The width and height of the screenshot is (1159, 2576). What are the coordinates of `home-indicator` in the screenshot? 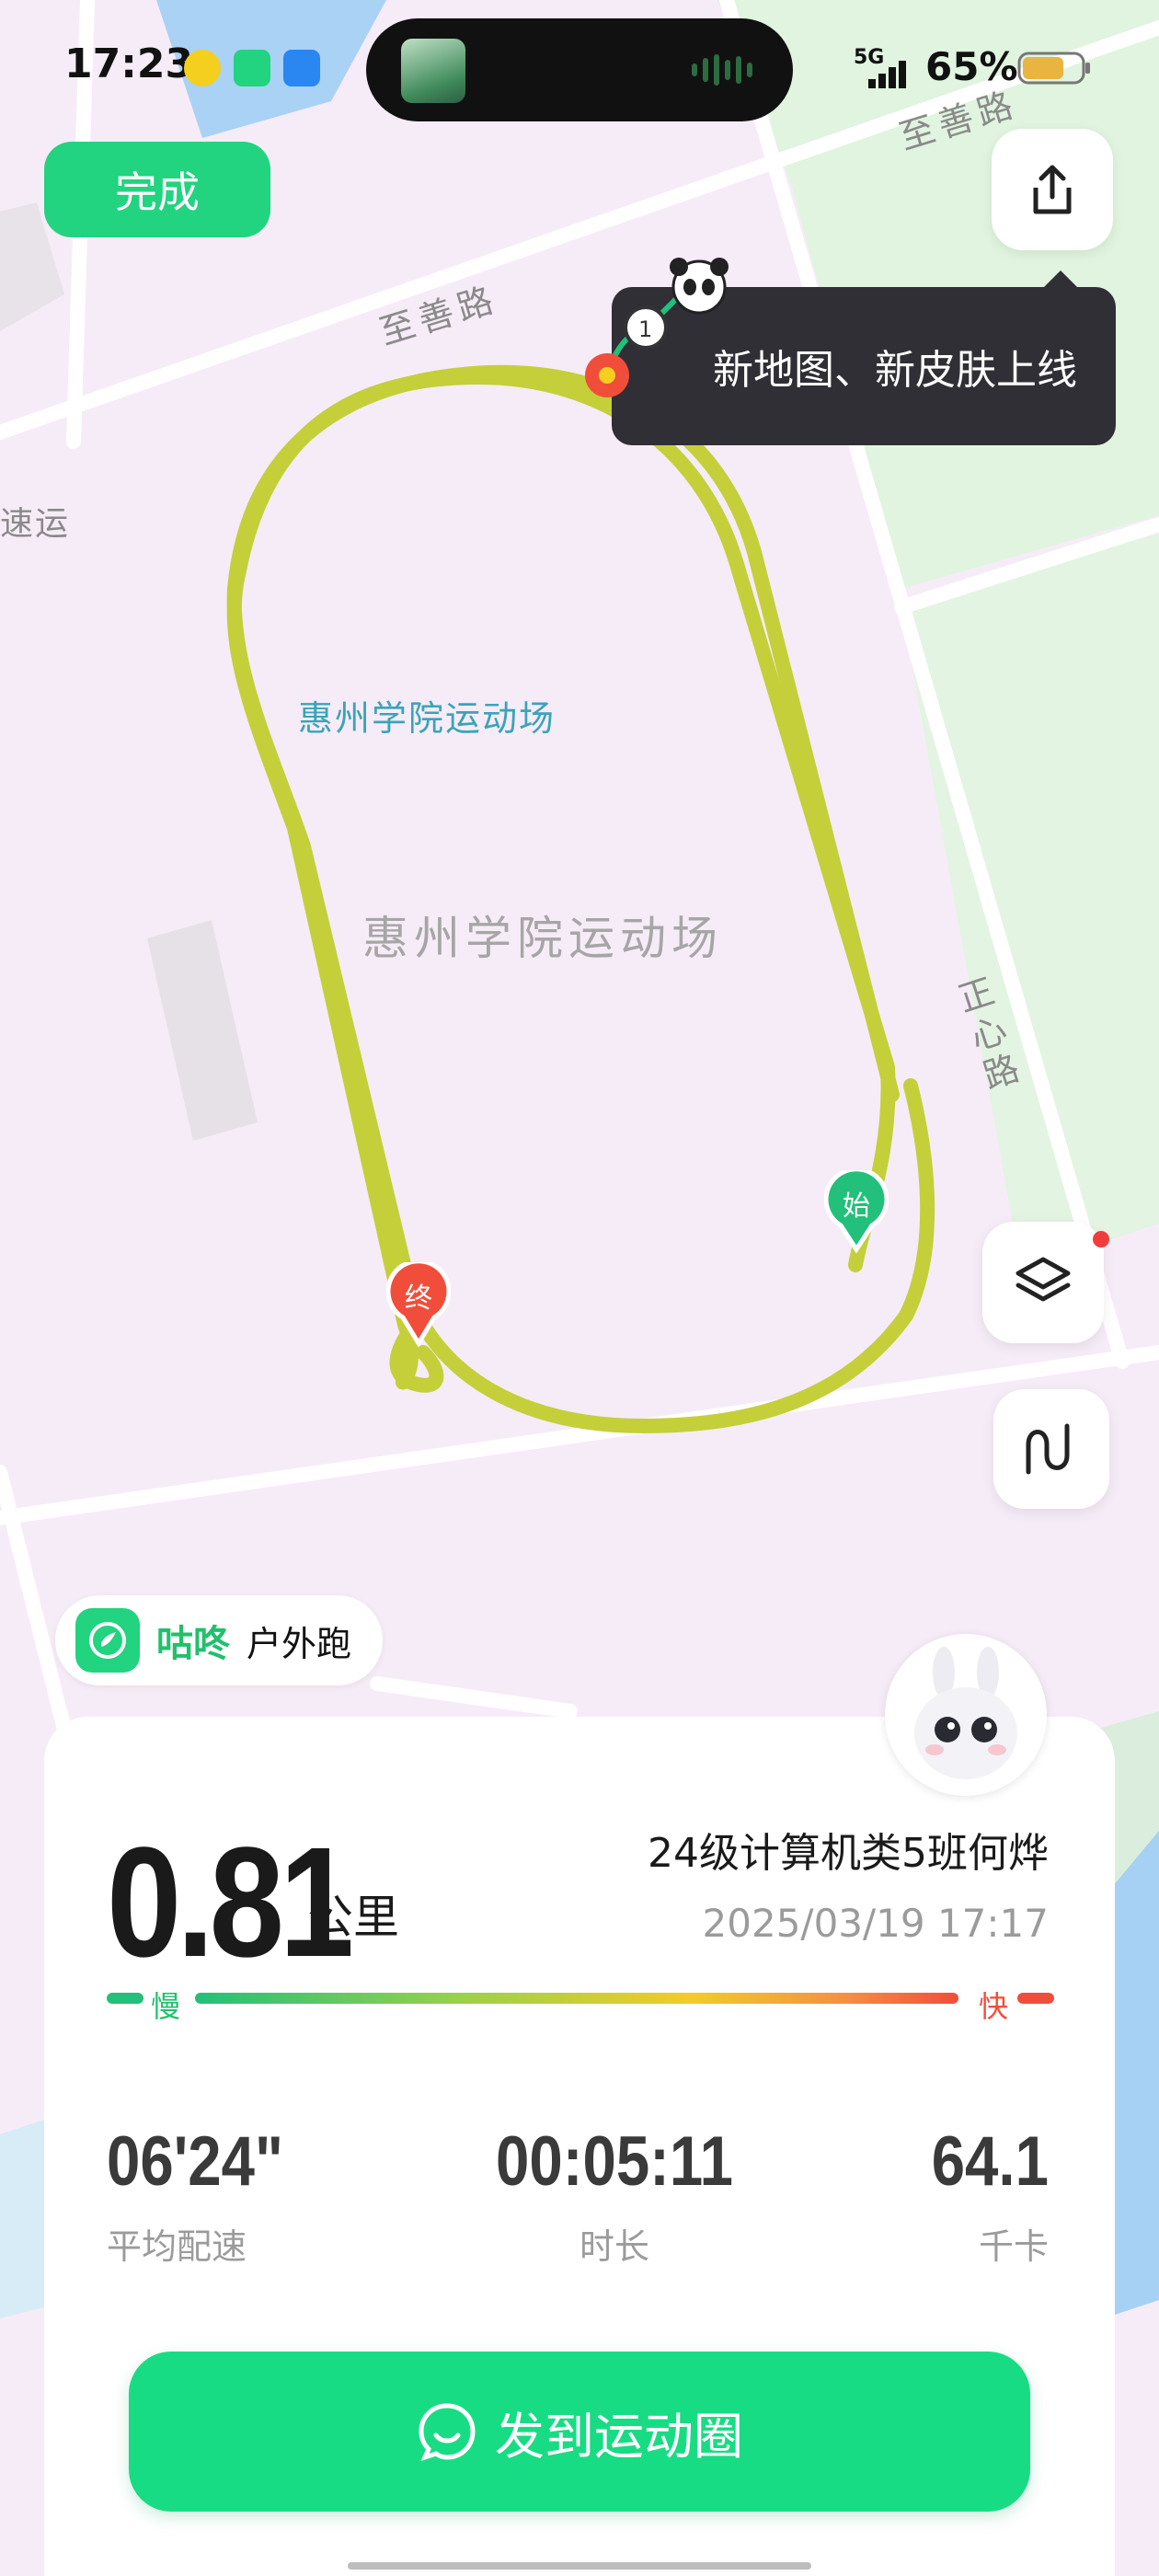 It's located at (579, 2566).